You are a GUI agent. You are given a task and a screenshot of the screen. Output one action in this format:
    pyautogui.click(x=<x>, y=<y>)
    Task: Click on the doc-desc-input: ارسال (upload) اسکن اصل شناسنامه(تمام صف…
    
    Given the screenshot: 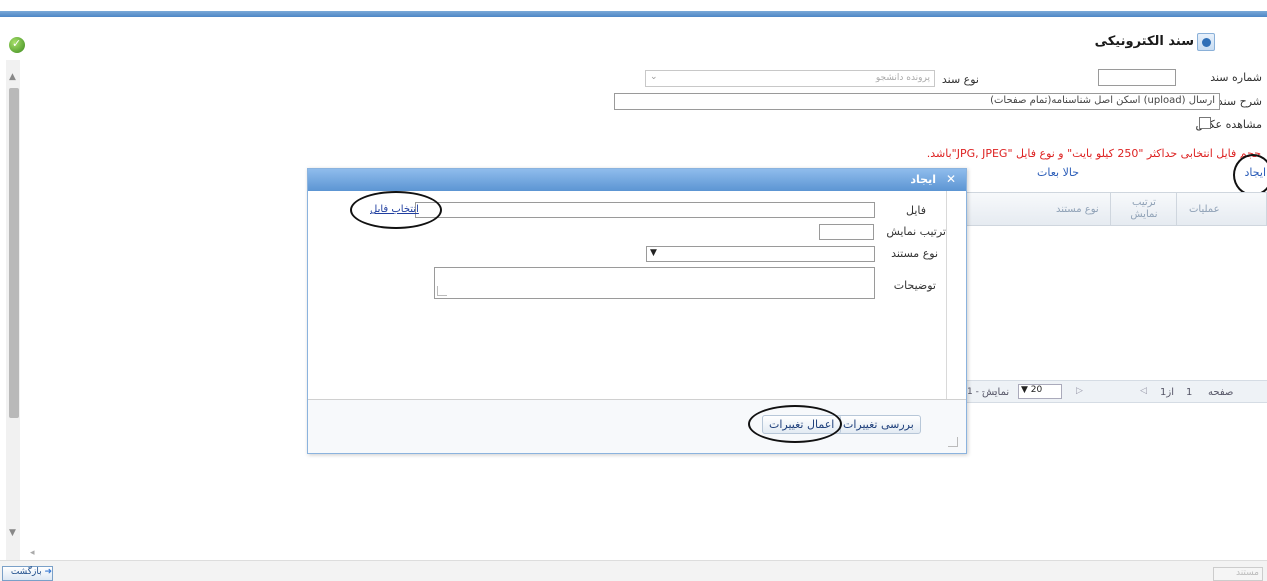 What is the action you would take?
    pyautogui.click(x=917, y=101)
    